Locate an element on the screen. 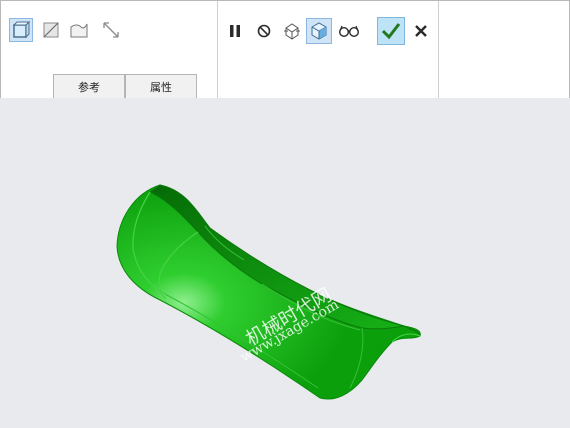  close-icon is located at coordinates (421, 31).